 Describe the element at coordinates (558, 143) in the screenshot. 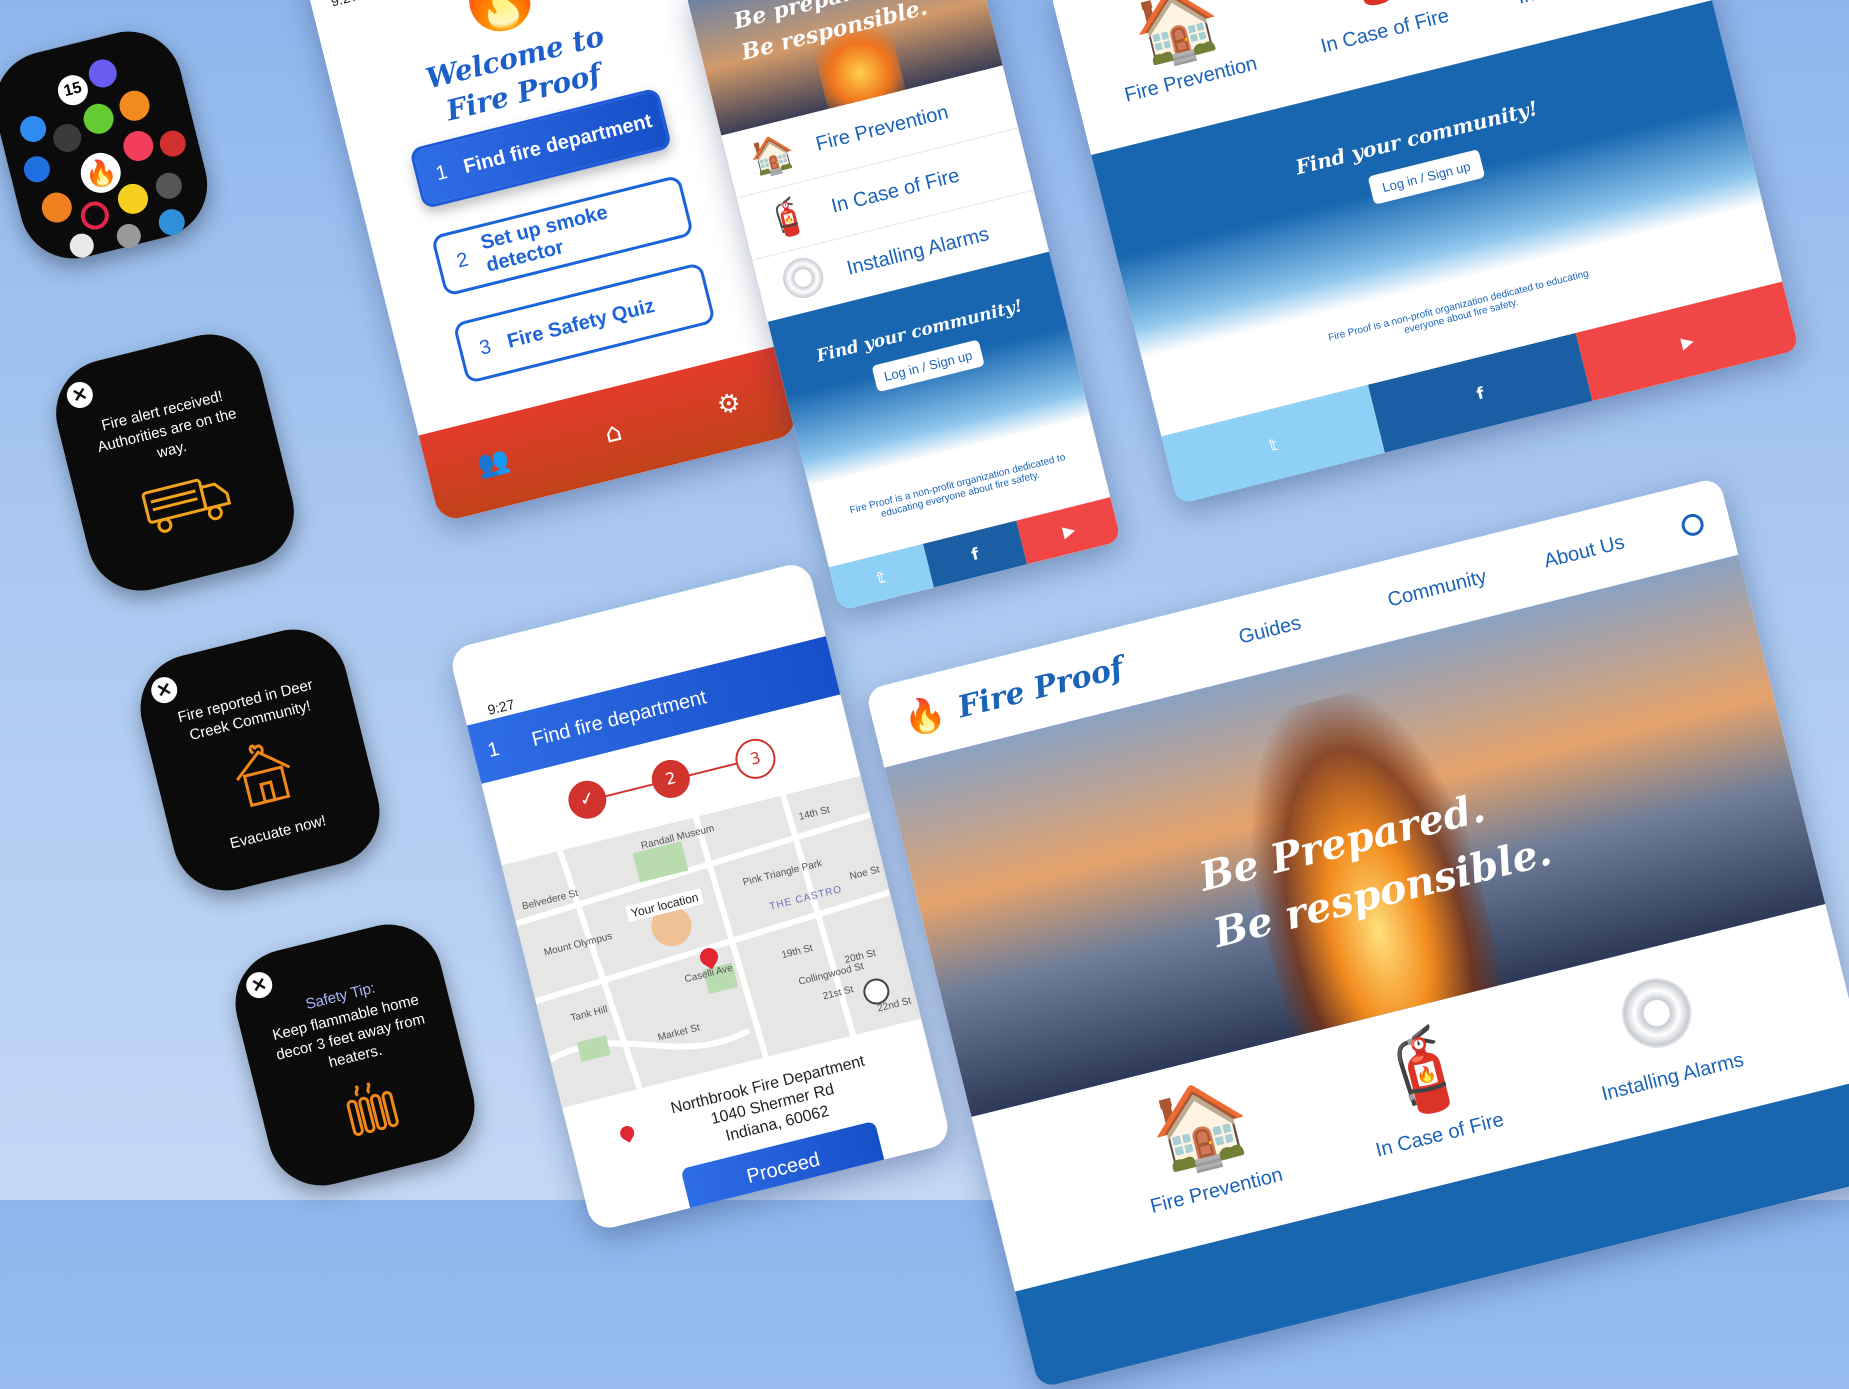

I see `step-label: Find fire department` at that location.